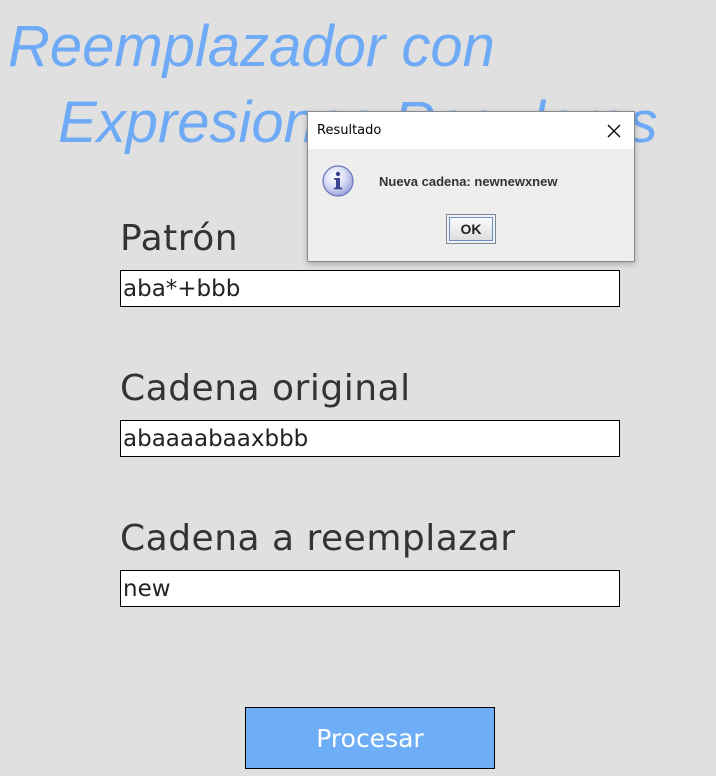 Image resolution: width=716 pixels, height=776 pixels. What do you see at coordinates (179, 238) in the screenshot?
I see `pattern-label: Patrón` at bounding box center [179, 238].